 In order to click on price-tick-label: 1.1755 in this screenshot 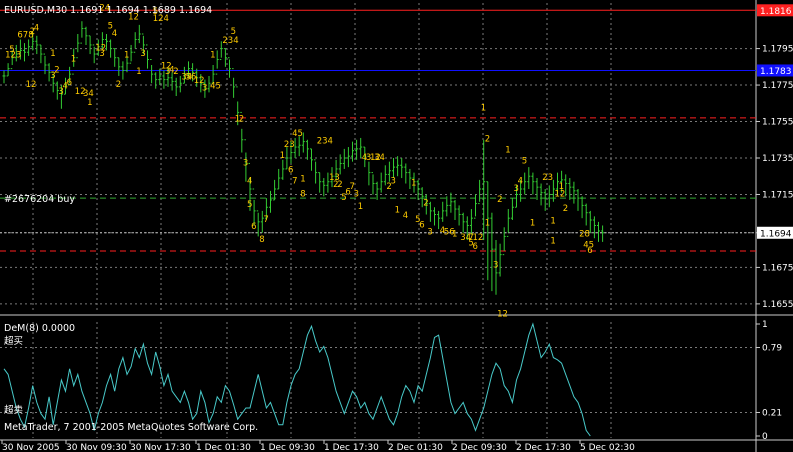, I will do `click(777, 123)`.